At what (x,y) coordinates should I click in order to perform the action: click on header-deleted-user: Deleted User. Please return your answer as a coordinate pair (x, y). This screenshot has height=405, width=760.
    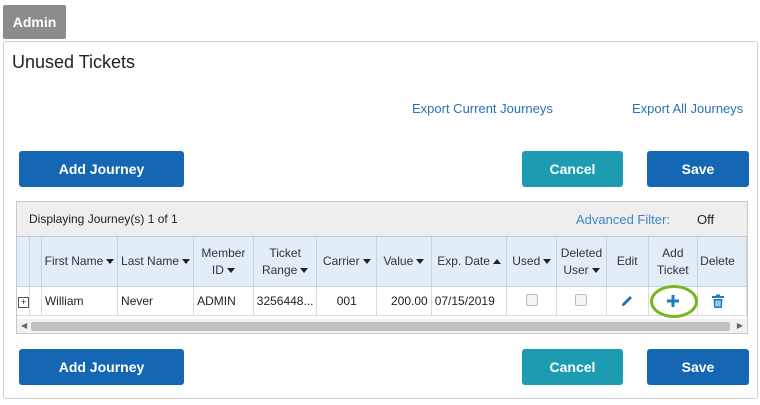
    Looking at the image, I should click on (581, 262).